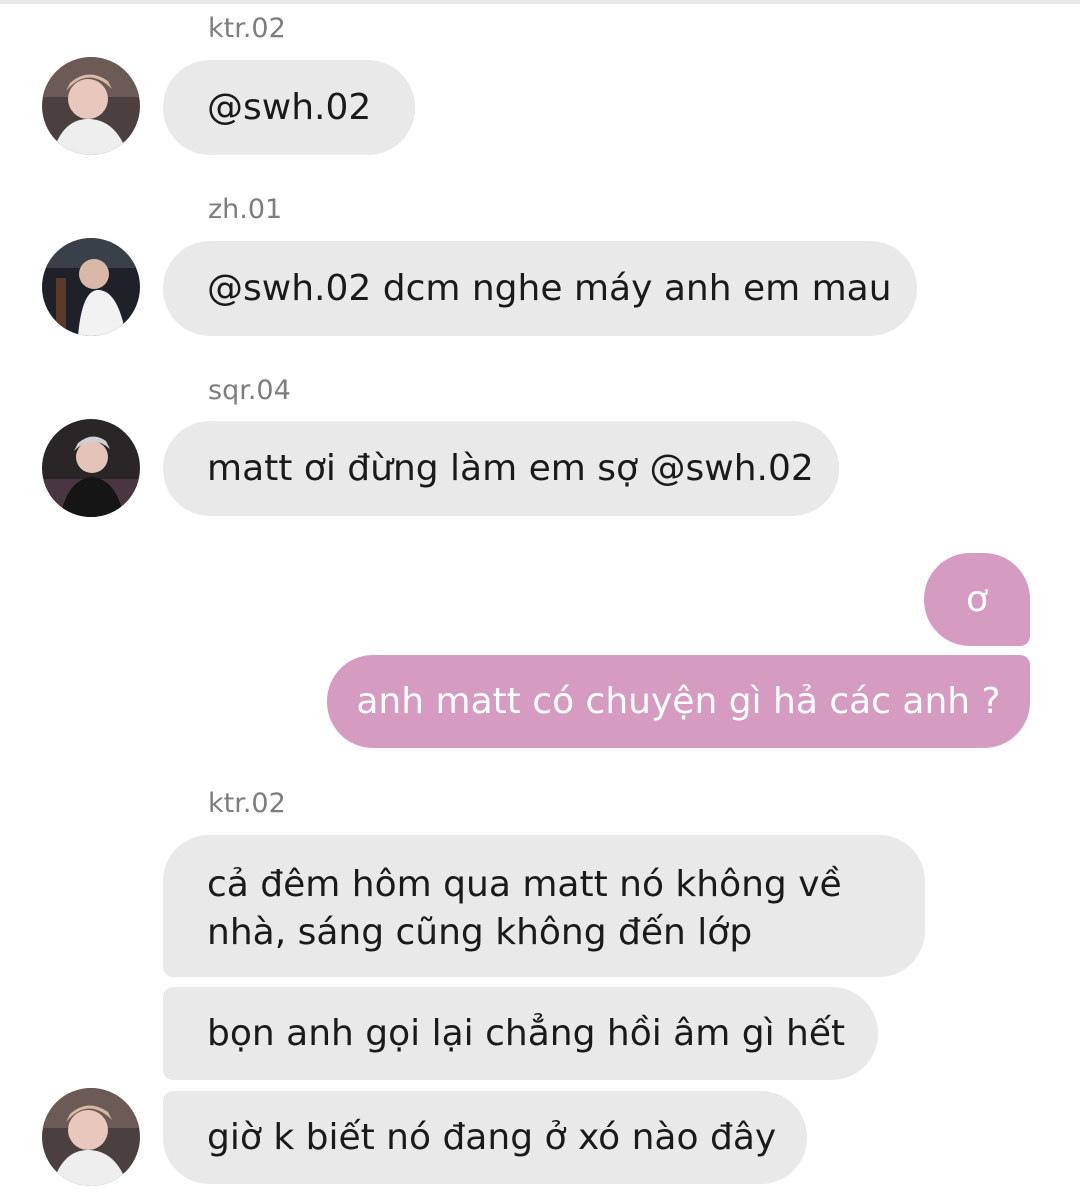 This screenshot has width=1080, height=1202. Describe the element at coordinates (524, 884) in the screenshot. I see `message-text-line: cả đêm hôm qua matt nó không về` at that location.